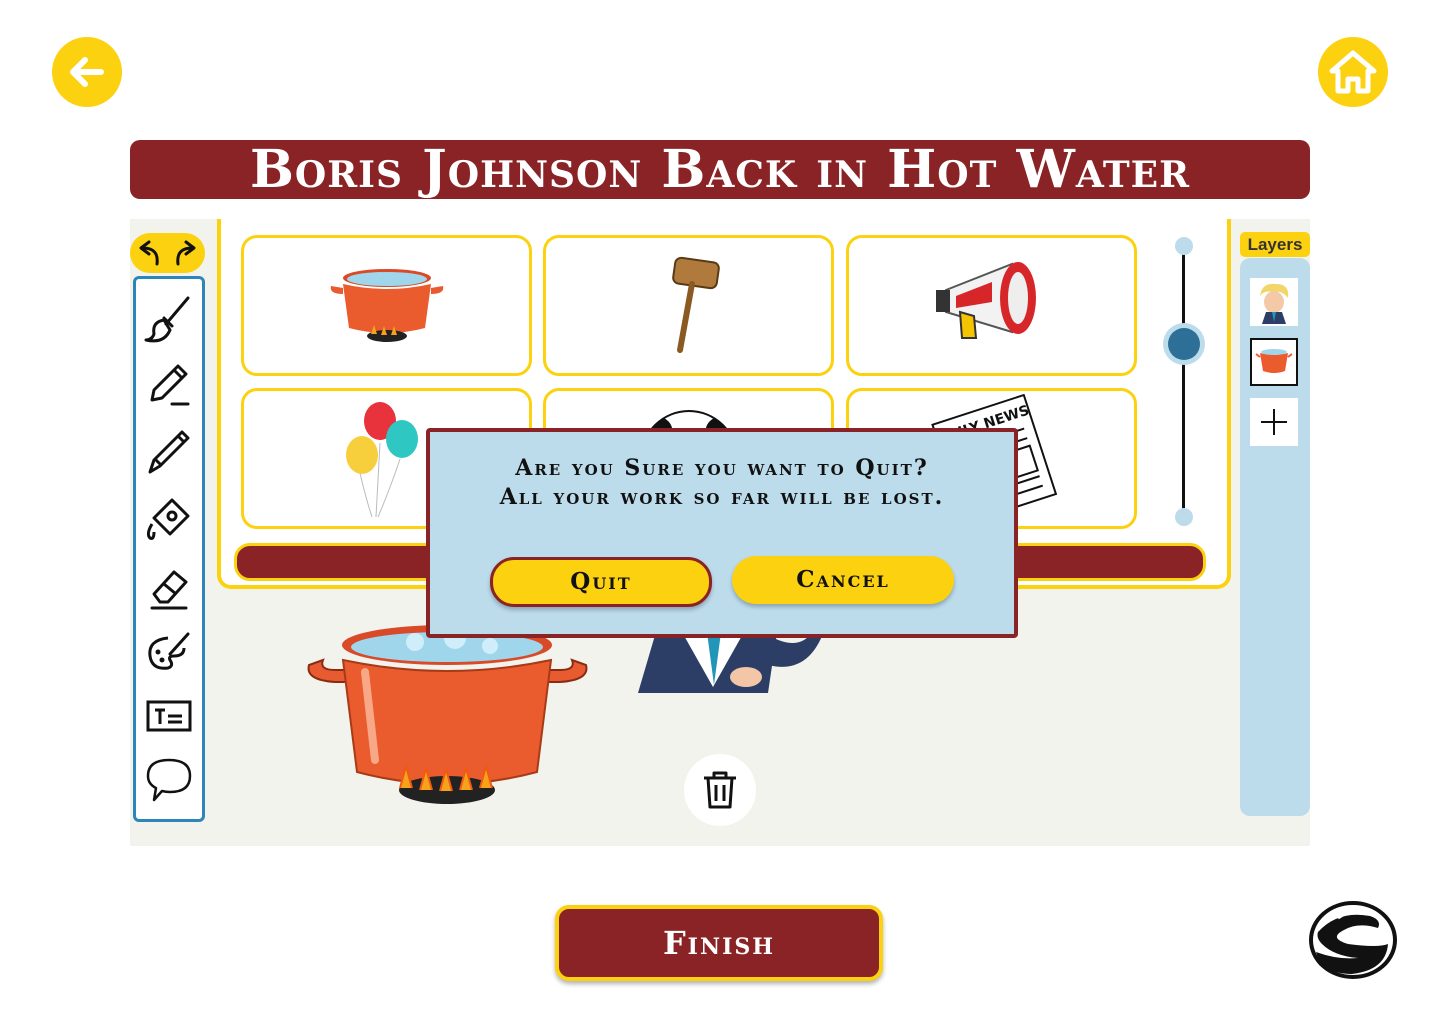 The width and height of the screenshot is (1440, 1024). I want to click on arrow-left-icon, so click(87, 72).